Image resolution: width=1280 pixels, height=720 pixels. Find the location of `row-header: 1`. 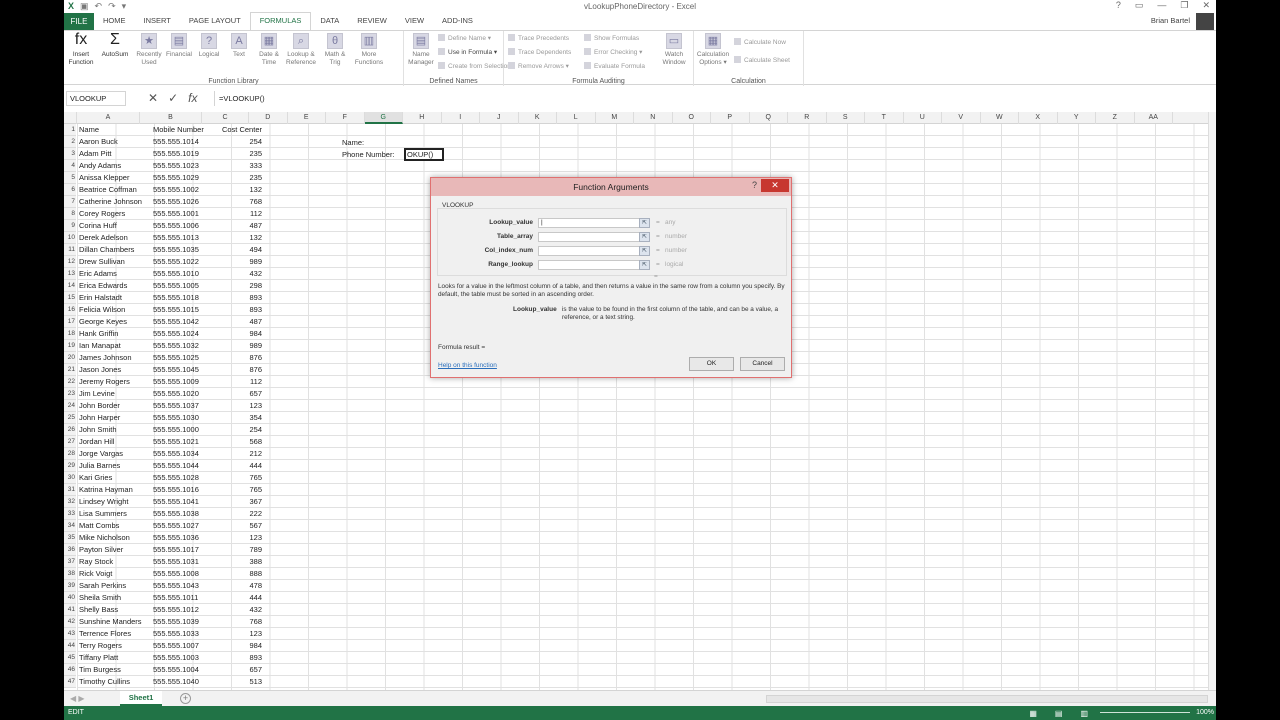

row-header: 1 is located at coordinates (70, 130).